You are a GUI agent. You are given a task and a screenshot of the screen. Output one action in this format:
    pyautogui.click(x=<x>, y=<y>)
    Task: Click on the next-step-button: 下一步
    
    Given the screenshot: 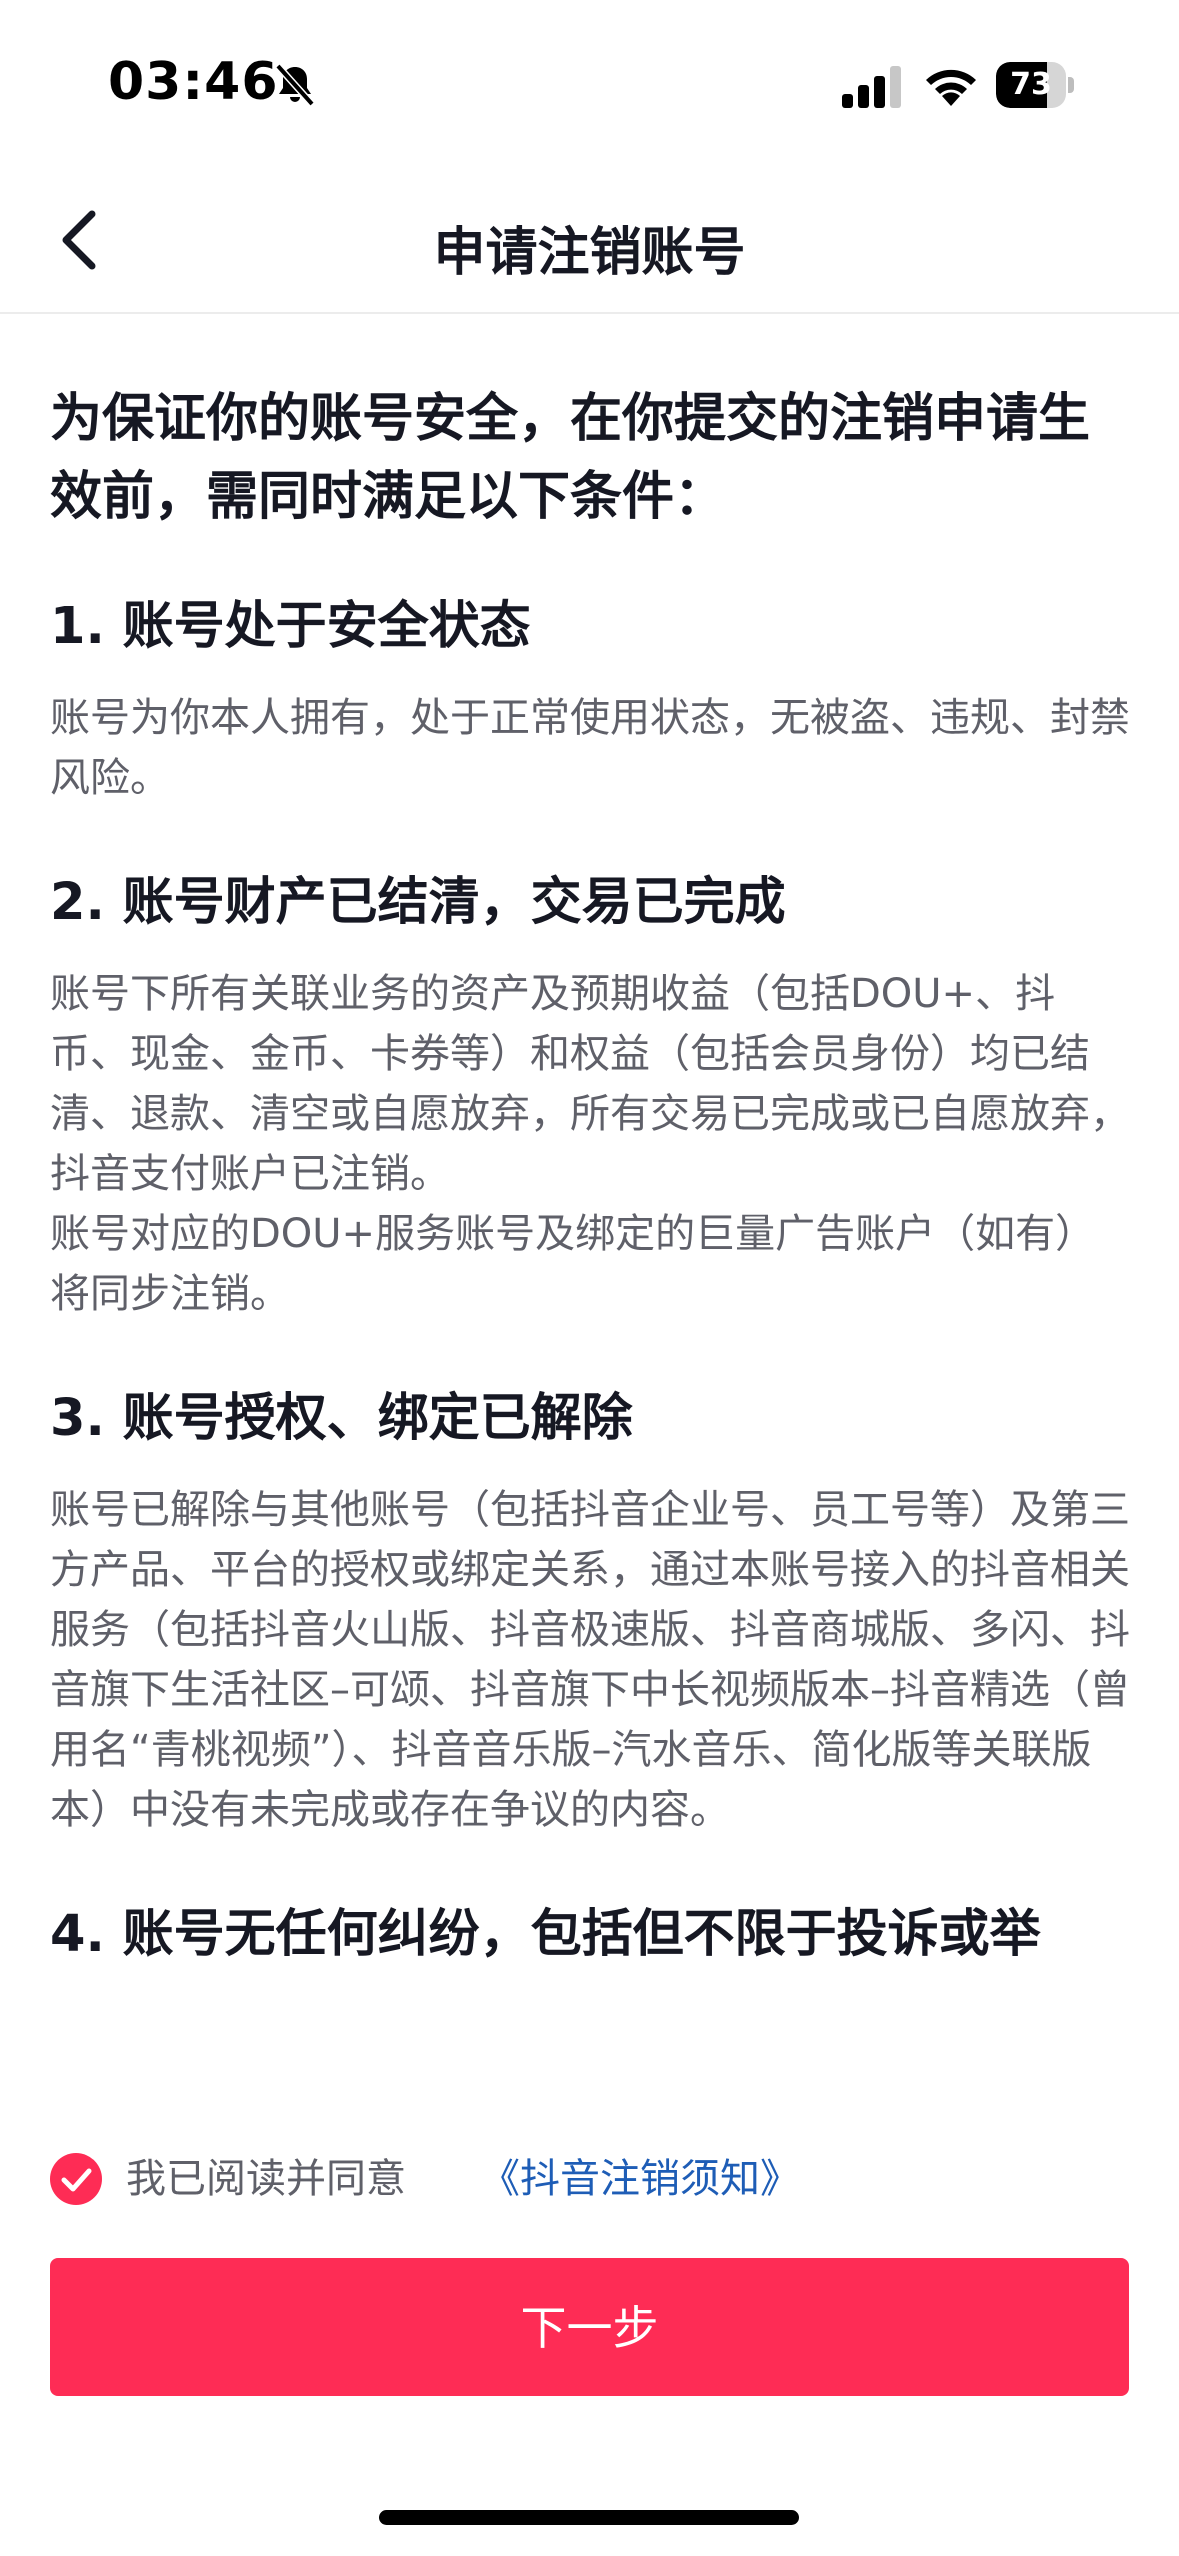 What is the action you would take?
    pyautogui.click(x=589, y=2327)
    